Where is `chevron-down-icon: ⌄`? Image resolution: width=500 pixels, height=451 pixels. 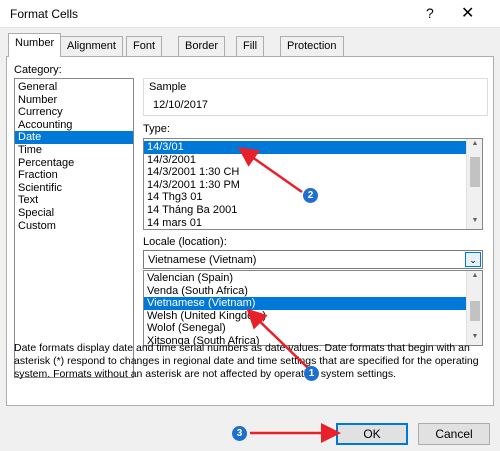
chevron-down-icon: ⌄ is located at coordinates (473, 259).